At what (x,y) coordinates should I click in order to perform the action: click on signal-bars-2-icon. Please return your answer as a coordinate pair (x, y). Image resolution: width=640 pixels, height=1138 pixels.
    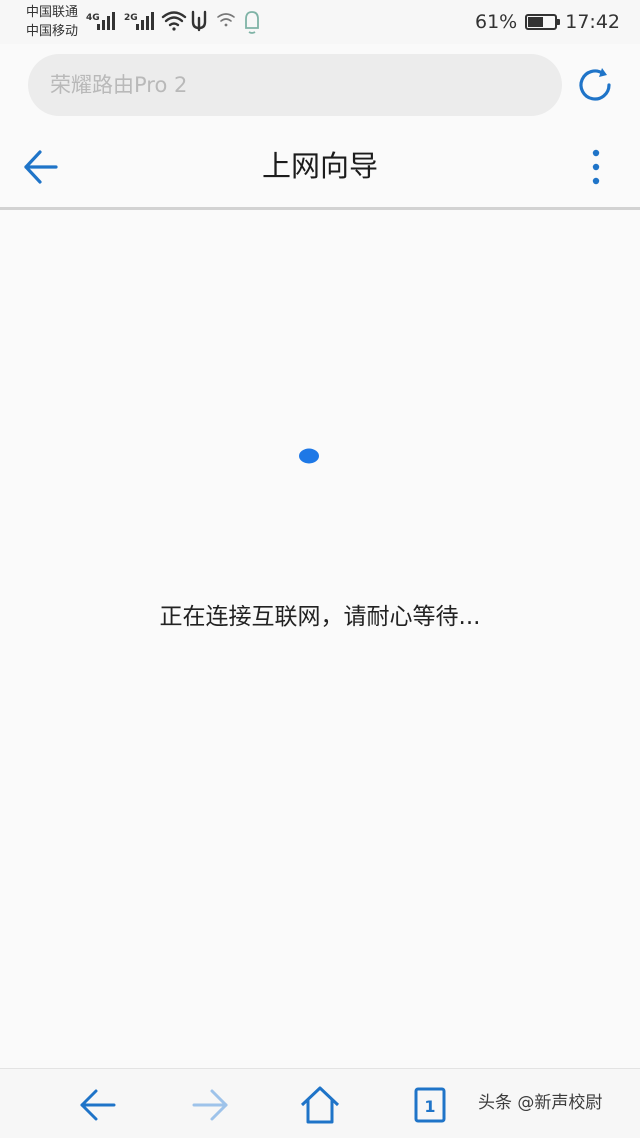
    Looking at the image, I should click on (145, 21).